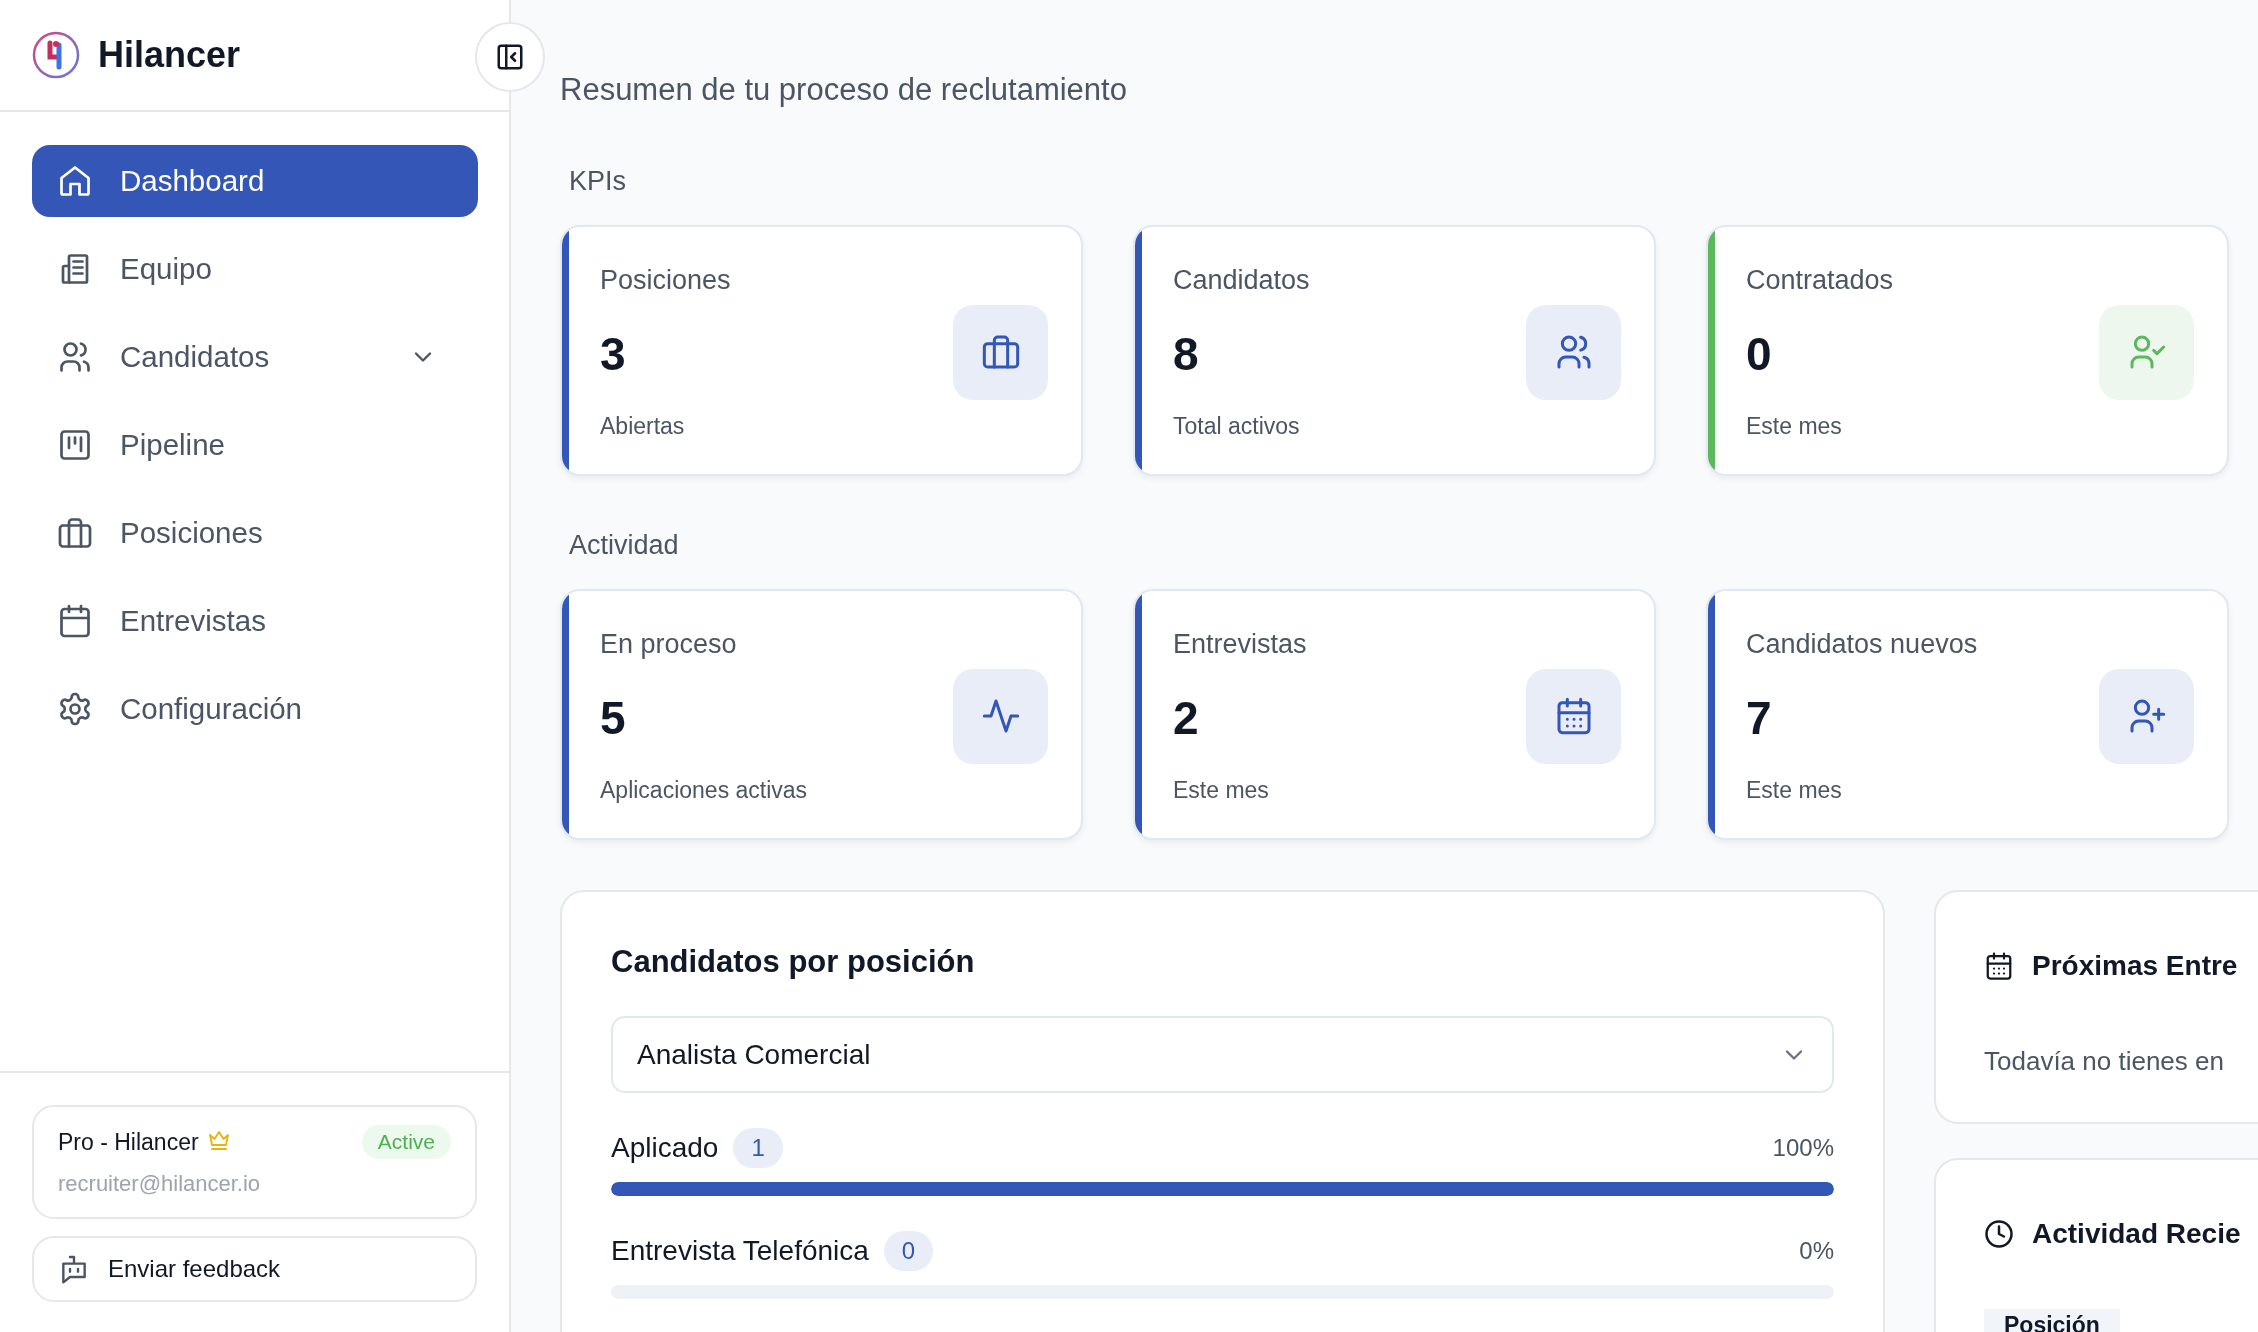 The image size is (2258, 1332). What do you see at coordinates (56, 55) in the screenshot?
I see `logo-icon` at bounding box center [56, 55].